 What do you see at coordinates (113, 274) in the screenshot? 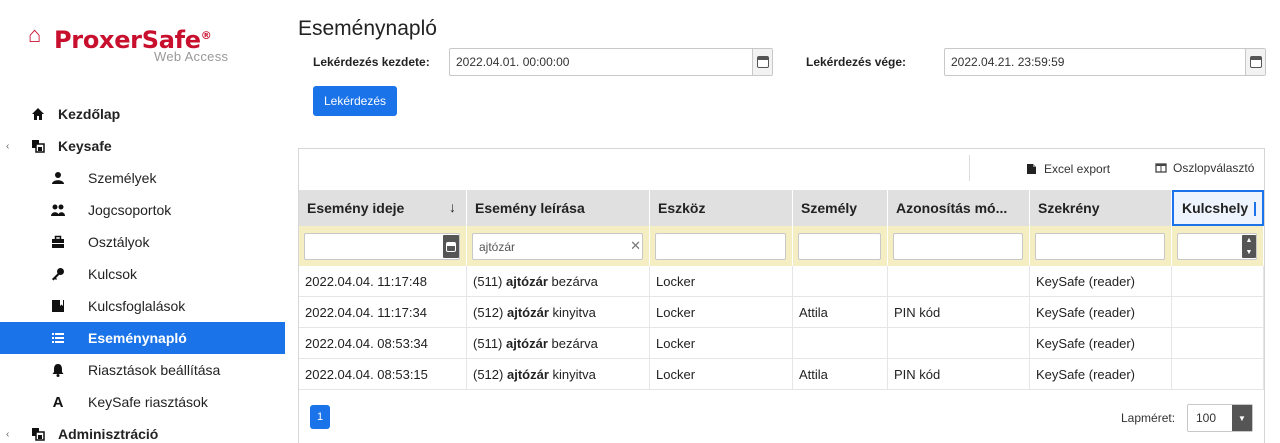
I see `sidebar-item-label: Kulcsok` at bounding box center [113, 274].